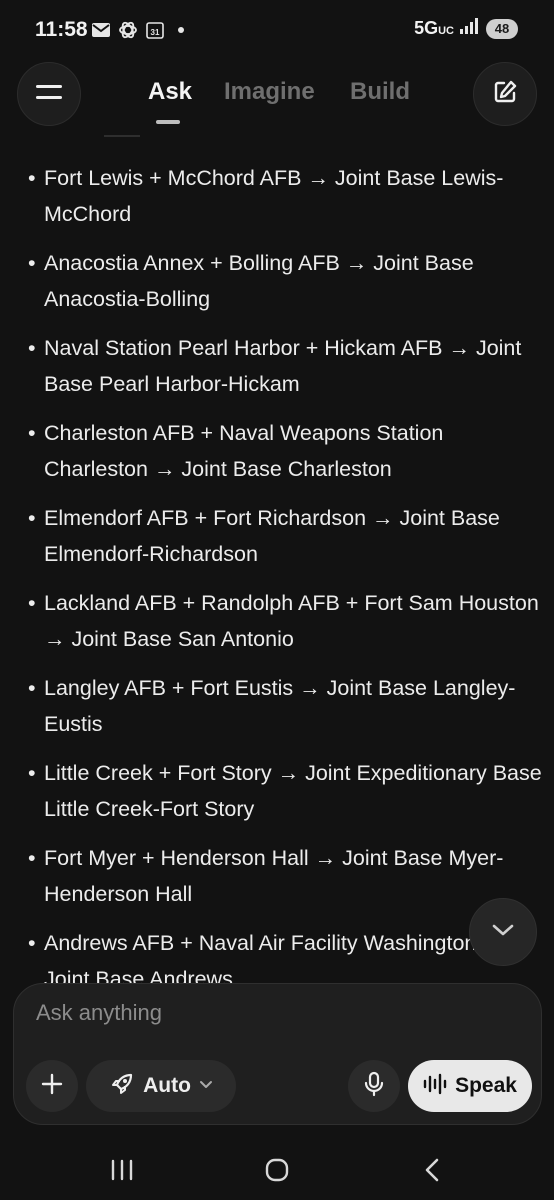  I want to click on tab-ask: Ask, so click(170, 92).